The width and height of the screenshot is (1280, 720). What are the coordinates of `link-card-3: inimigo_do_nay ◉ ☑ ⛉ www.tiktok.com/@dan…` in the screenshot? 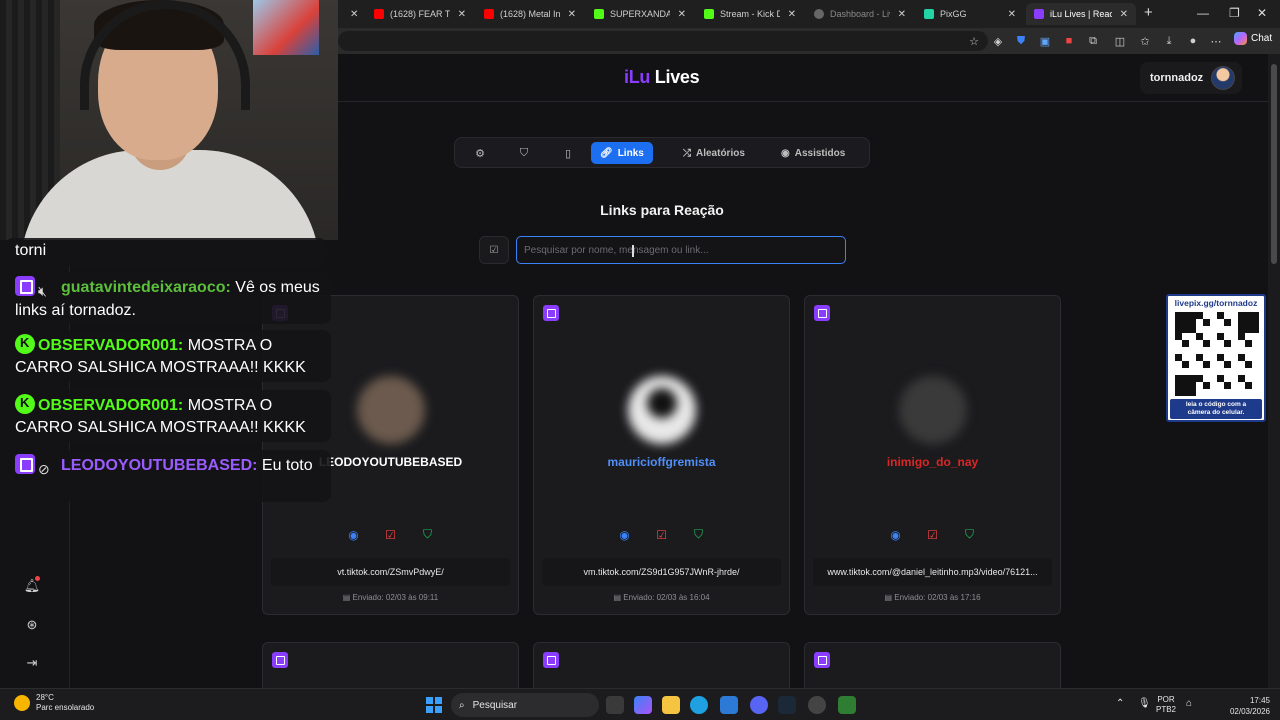 It's located at (932, 455).